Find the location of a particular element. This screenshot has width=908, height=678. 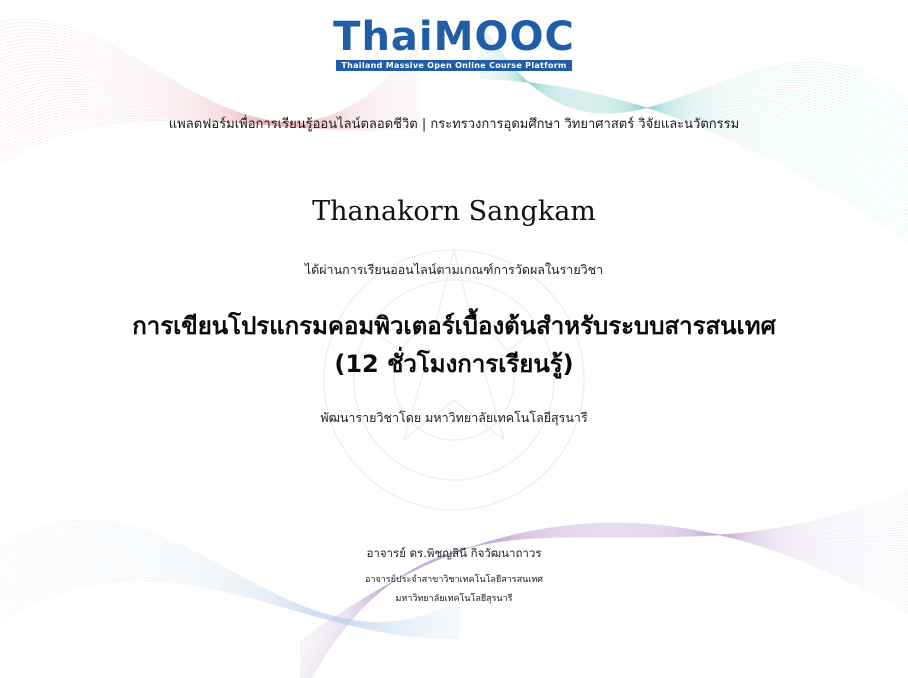

logo-brand-suffix: MOOC is located at coordinates (504, 37).